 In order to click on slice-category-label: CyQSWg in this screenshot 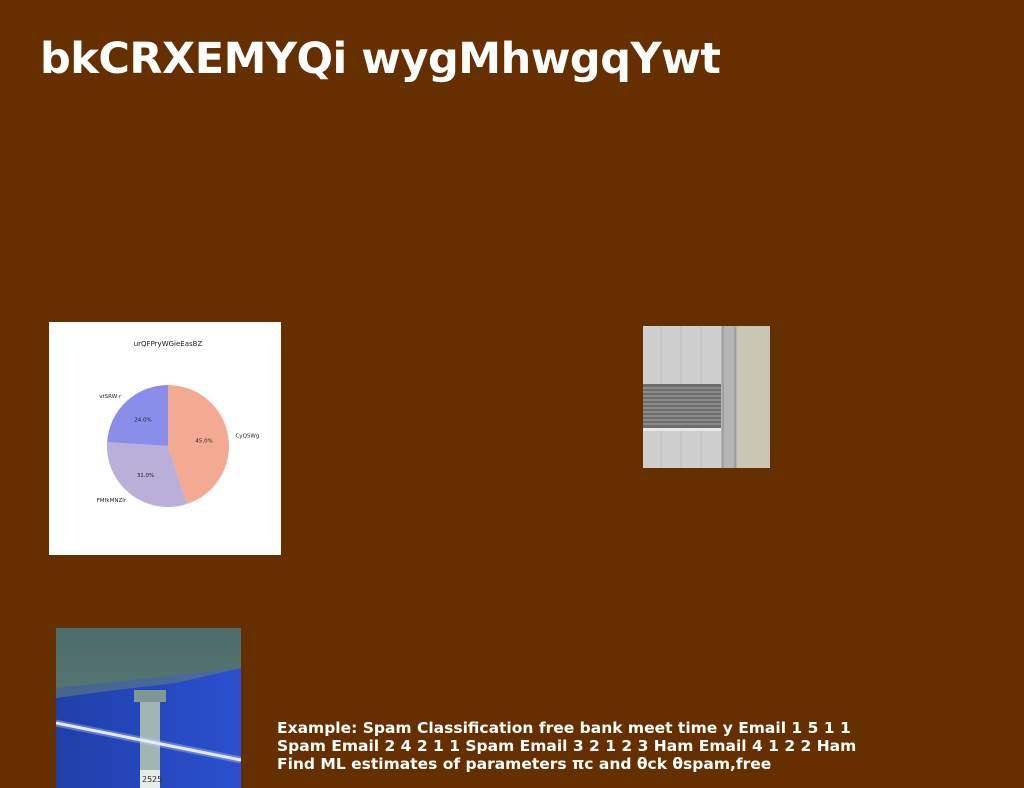, I will do `click(247, 436)`.